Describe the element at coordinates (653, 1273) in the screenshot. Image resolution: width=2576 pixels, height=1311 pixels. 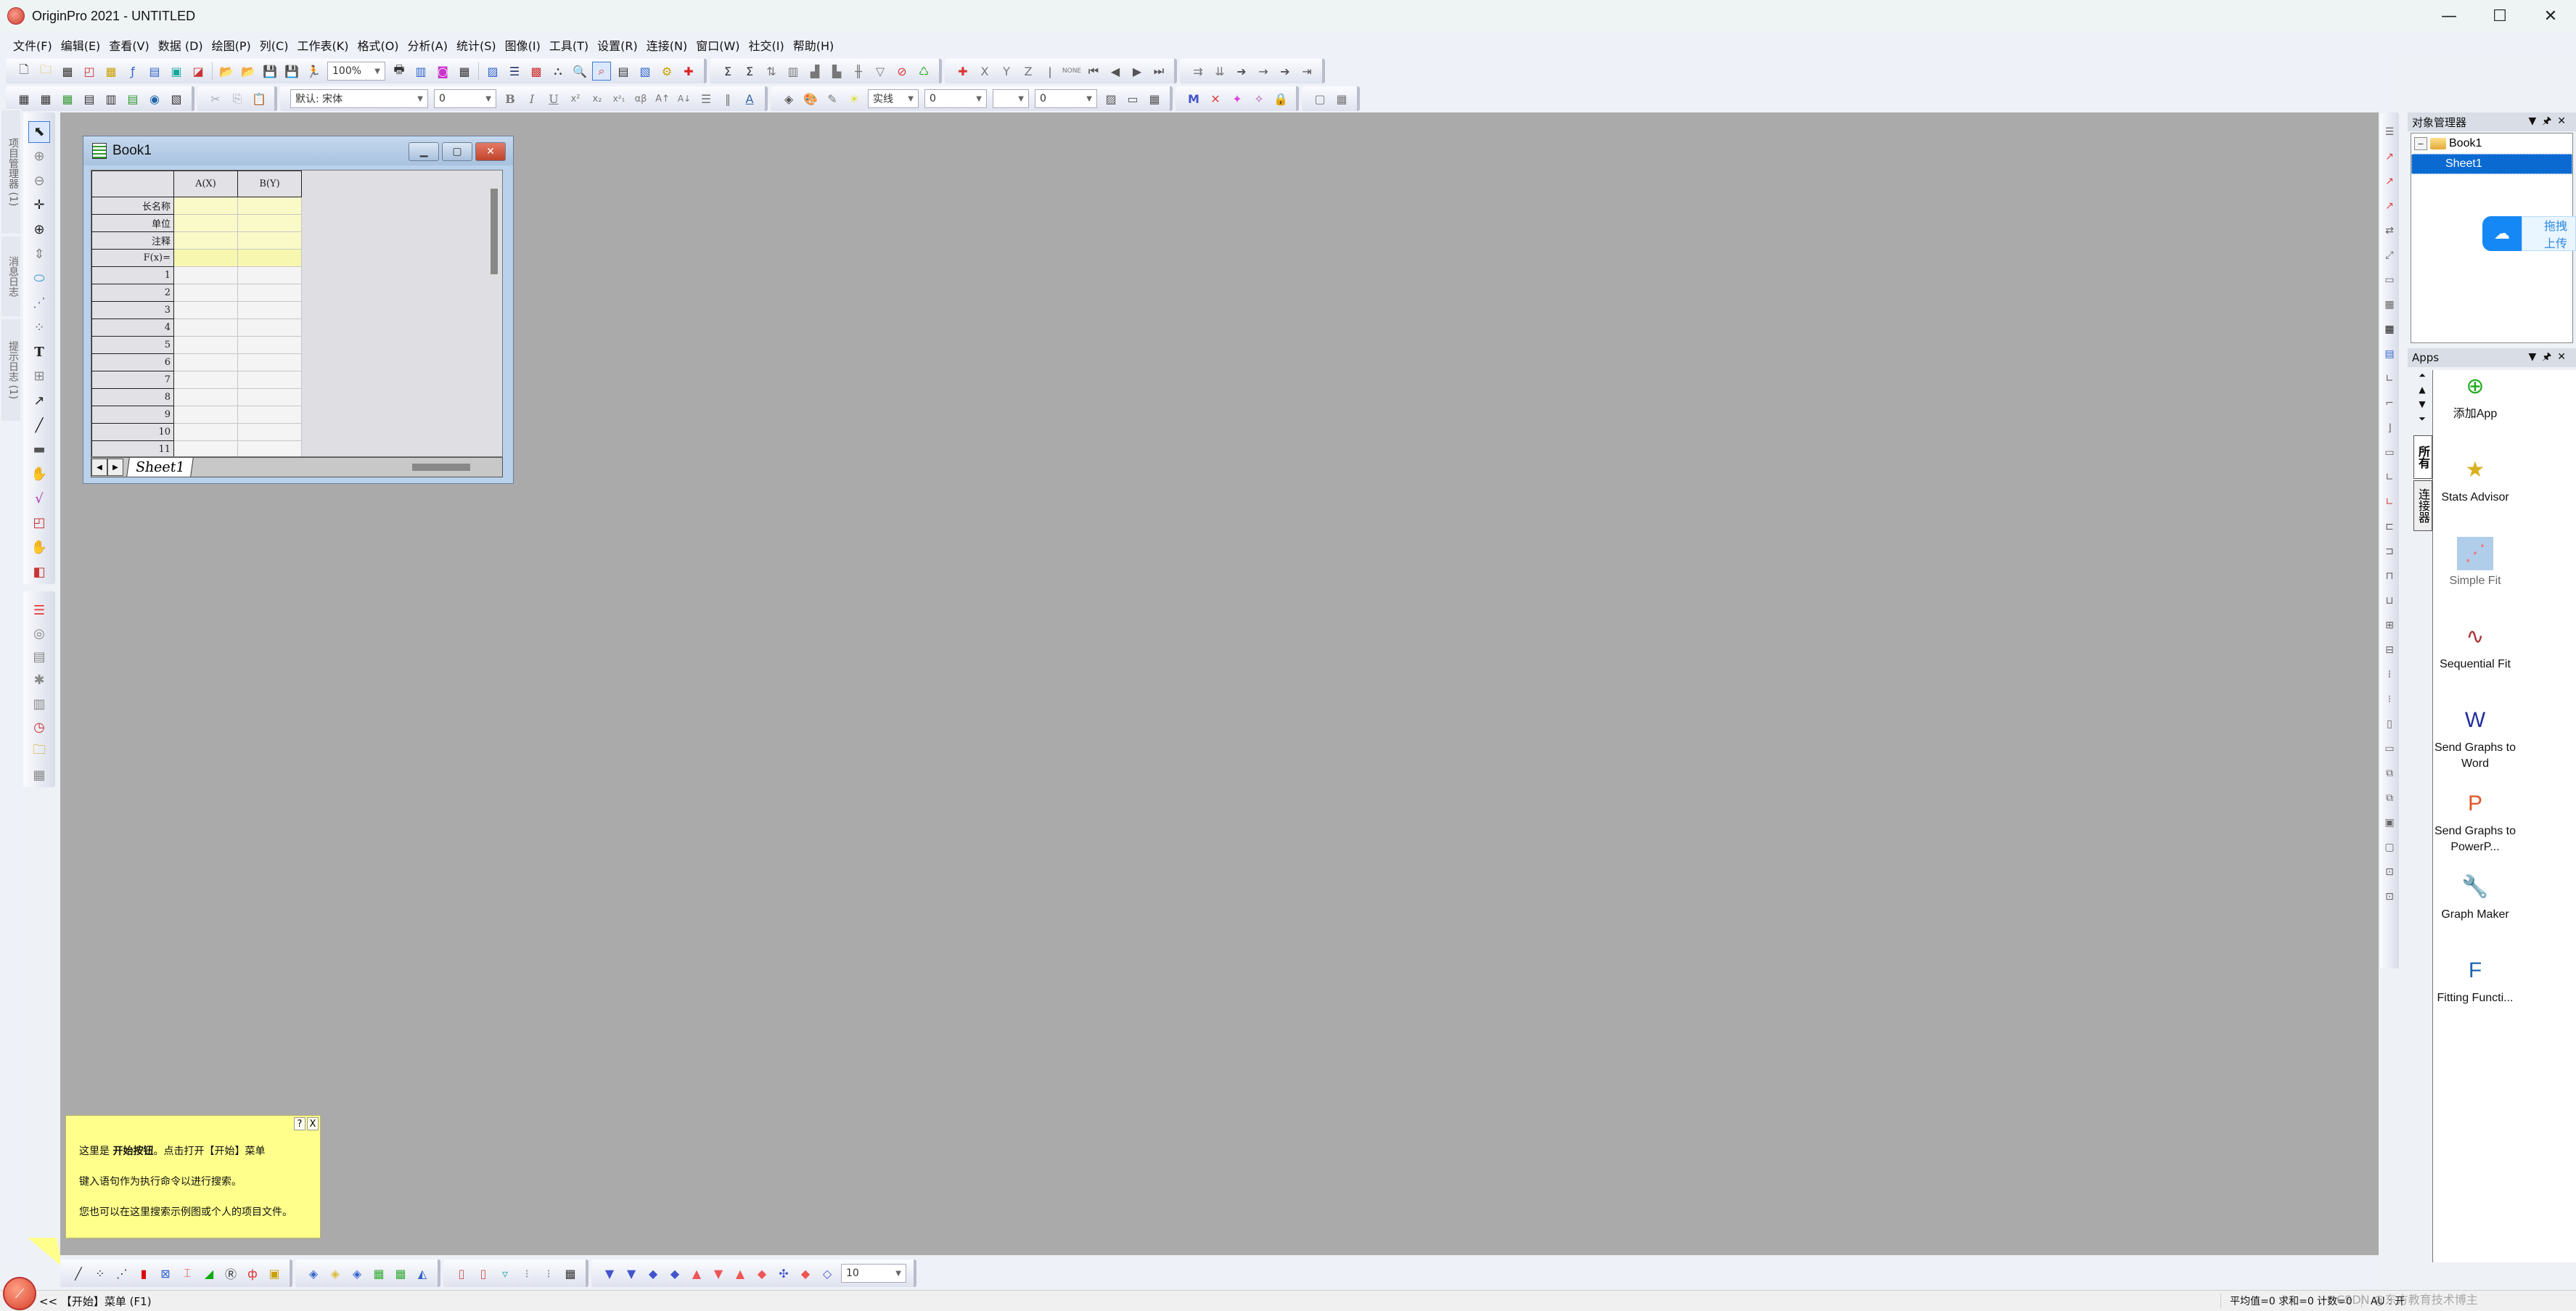
I see `layer-3-icon: ◆` at that location.